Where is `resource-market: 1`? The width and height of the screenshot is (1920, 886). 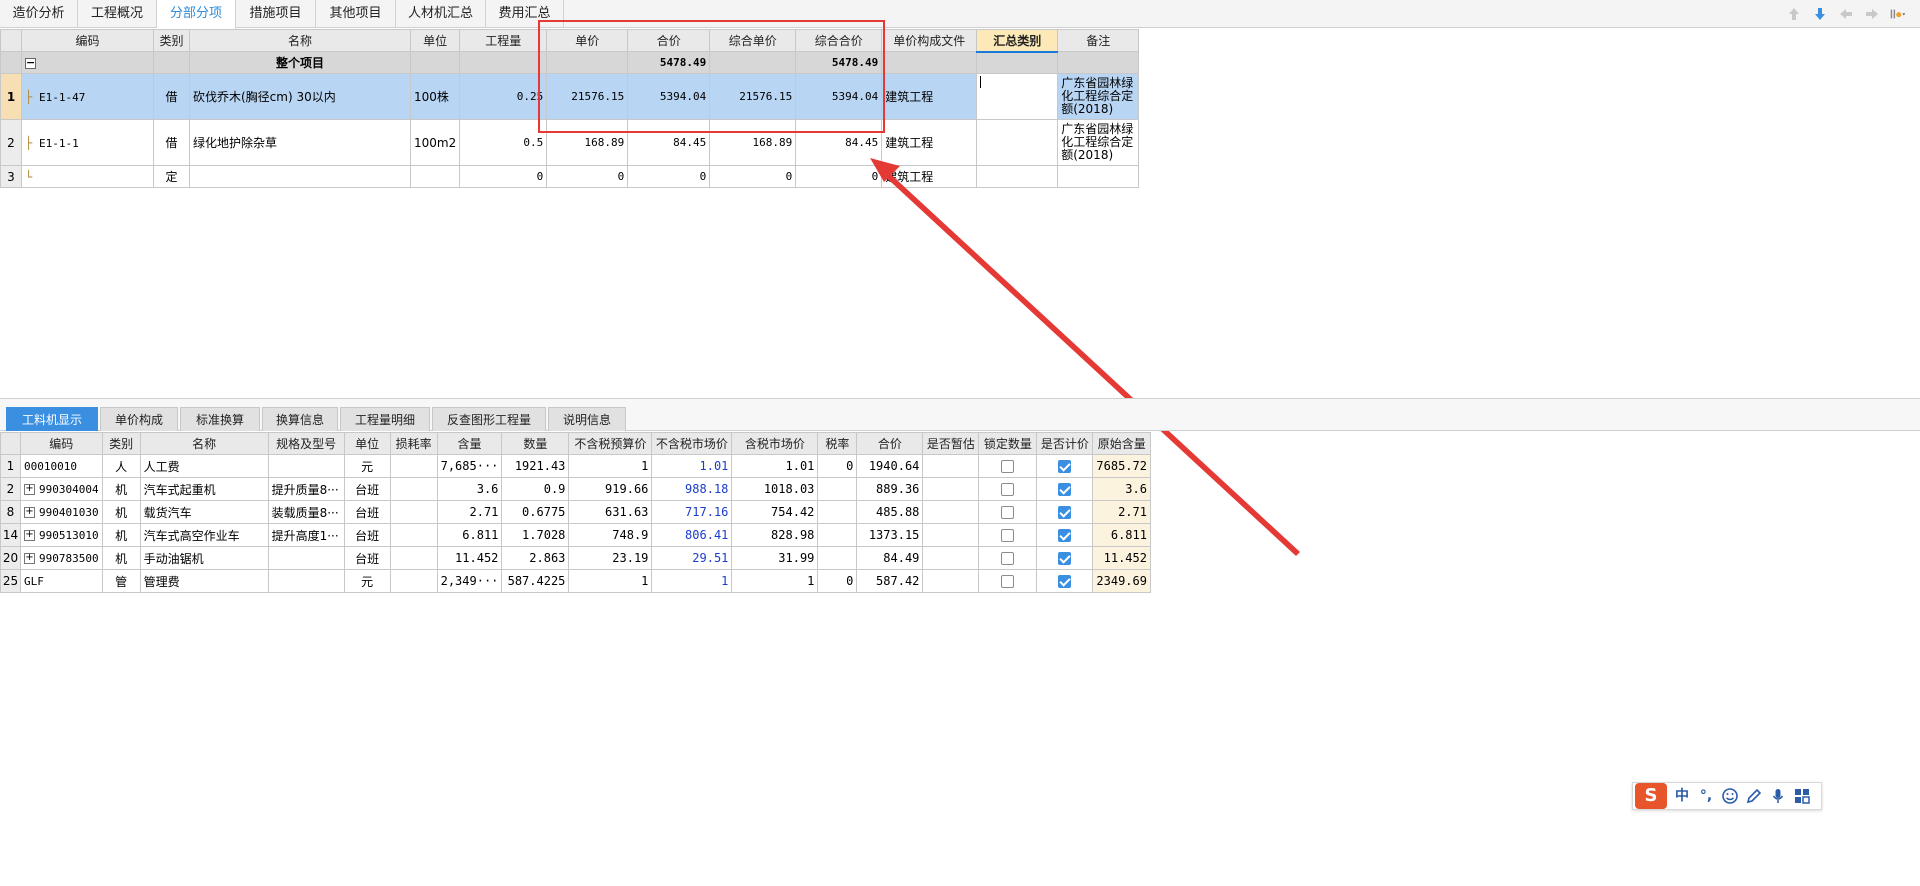 resource-market: 1 is located at coordinates (692, 581).